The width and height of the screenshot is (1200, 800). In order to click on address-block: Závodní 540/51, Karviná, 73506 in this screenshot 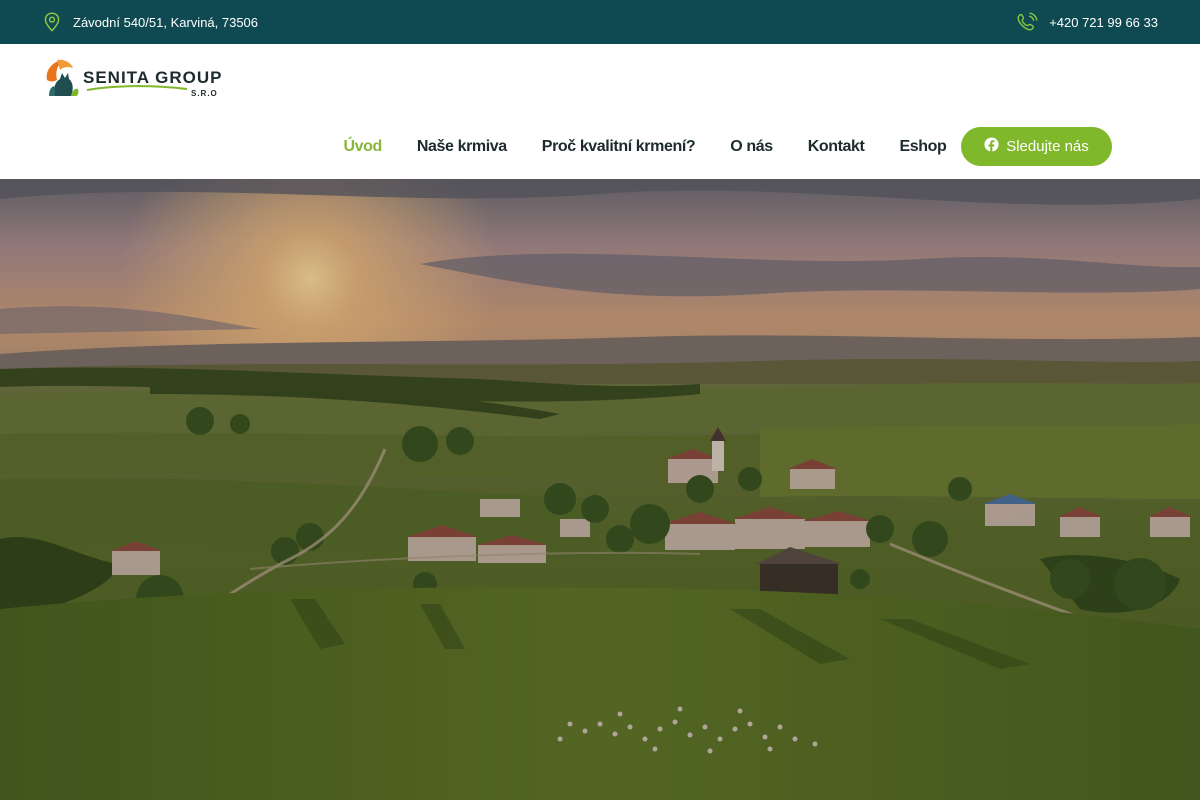, I will do `click(150, 22)`.